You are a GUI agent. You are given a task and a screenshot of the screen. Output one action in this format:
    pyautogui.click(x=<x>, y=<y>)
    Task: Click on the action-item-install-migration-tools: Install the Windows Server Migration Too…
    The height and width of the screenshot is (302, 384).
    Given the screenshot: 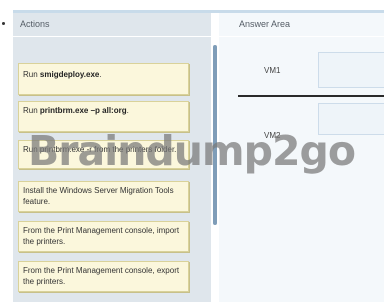 What is the action you would take?
    pyautogui.click(x=103, y=196)
    